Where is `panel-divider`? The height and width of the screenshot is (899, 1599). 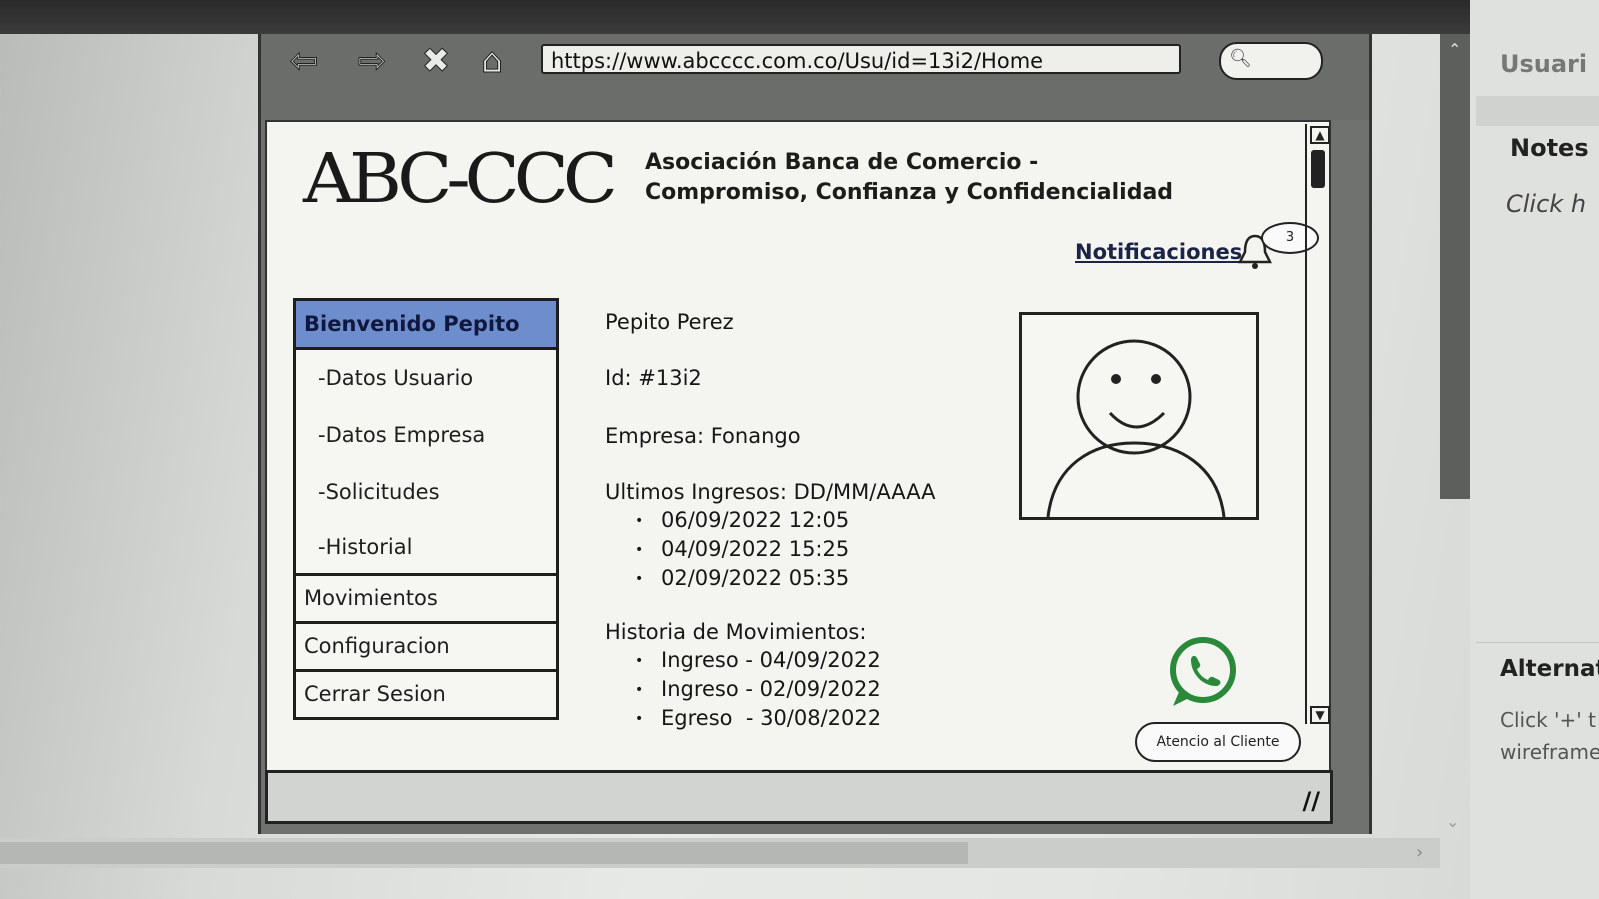 panel-divider is located at coordinates (1537, 111).